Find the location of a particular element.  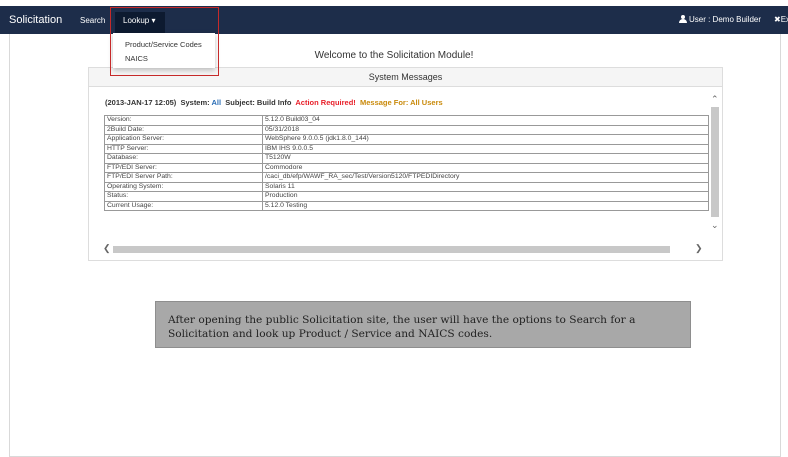

chevron-up-icon: ⌃ is located at coordinates (715, 99).